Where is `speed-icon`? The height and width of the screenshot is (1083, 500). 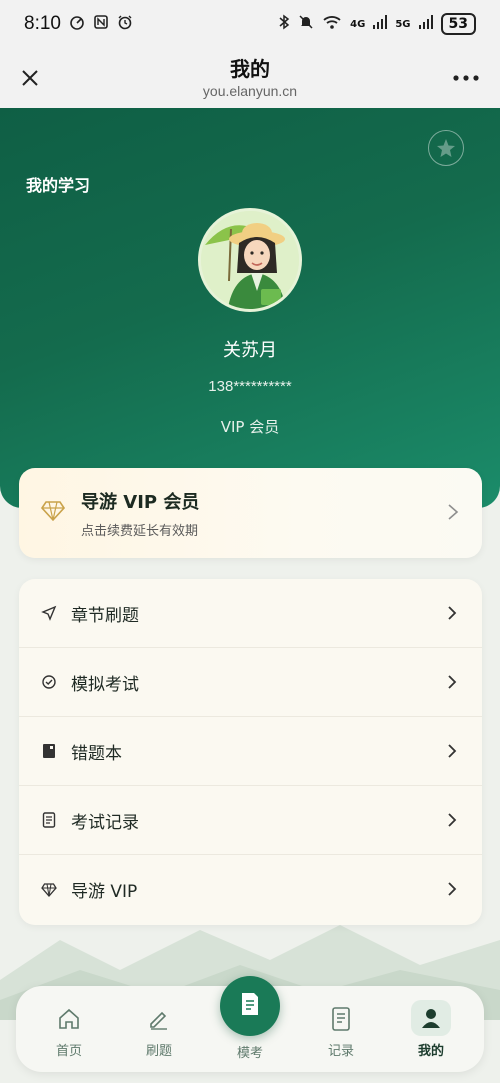 speed-icon is located at coordinates (77, 24).